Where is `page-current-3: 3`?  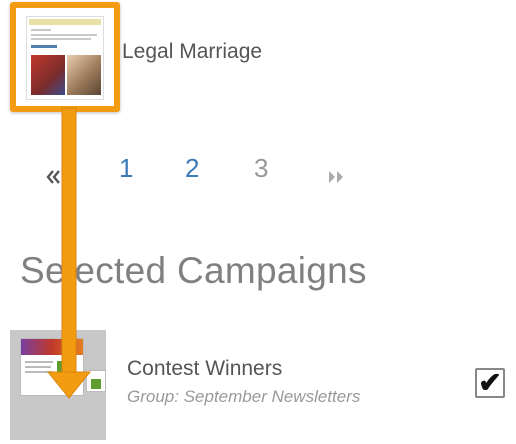
page-current-3: 3 is located at coordinates (261, 168).